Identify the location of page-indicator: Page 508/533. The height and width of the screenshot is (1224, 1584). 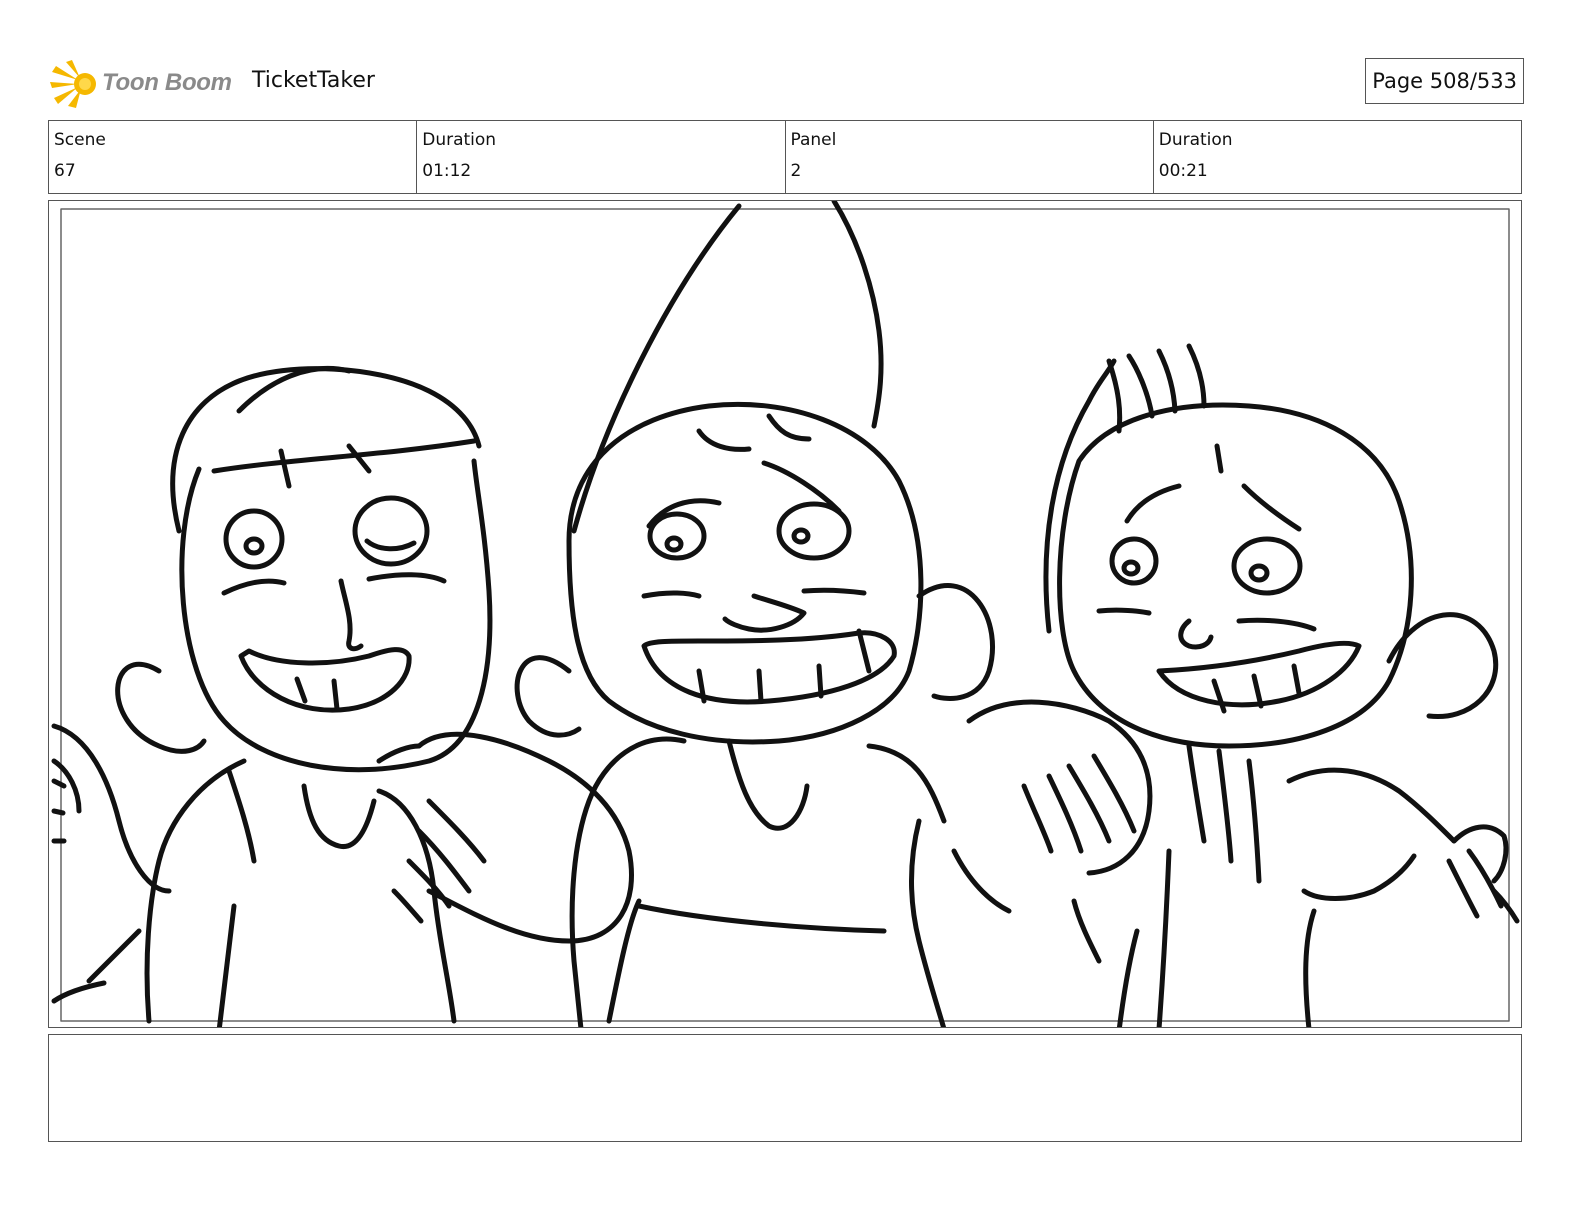
(1444, 81).